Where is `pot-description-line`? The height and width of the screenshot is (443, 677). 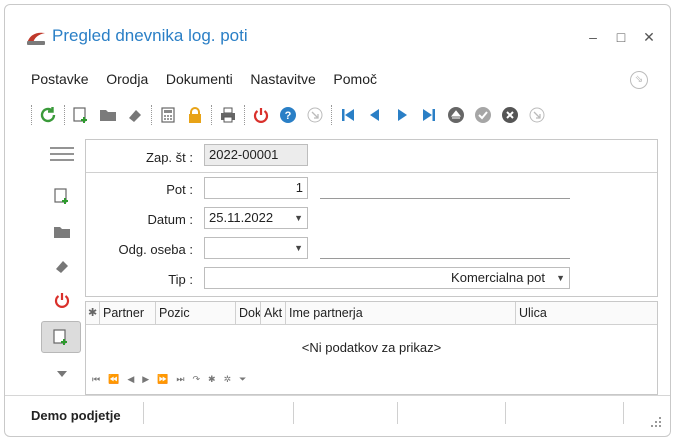
pot-description-line is located at coordinates (445, 198).